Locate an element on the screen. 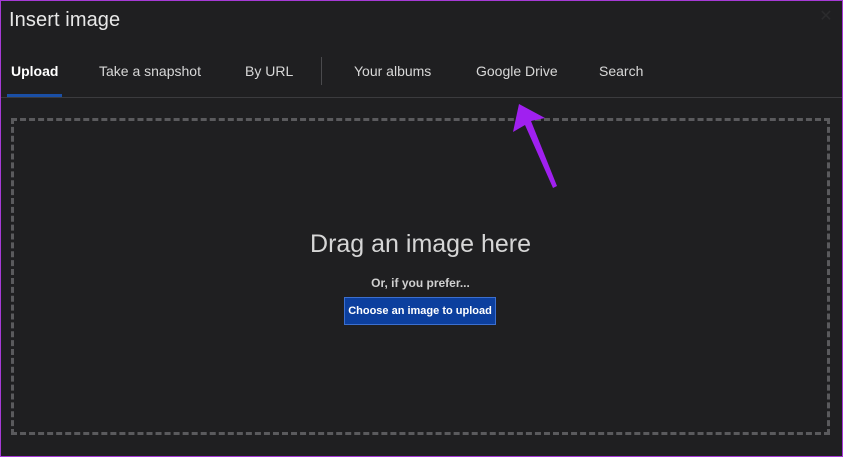 The width and height of the screenshot is (843, 457). tab-divider is located at coordinates (321, 71).